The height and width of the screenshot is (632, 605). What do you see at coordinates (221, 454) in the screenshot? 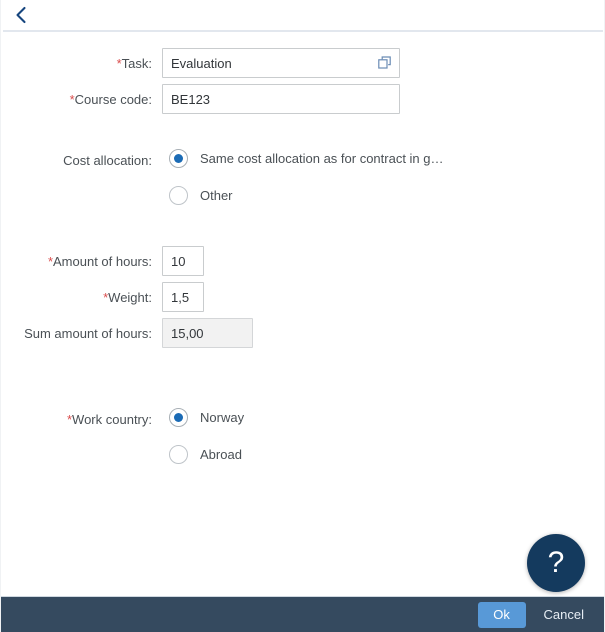
I see `radio-label: Abroad` at bounding box center [221, 454].